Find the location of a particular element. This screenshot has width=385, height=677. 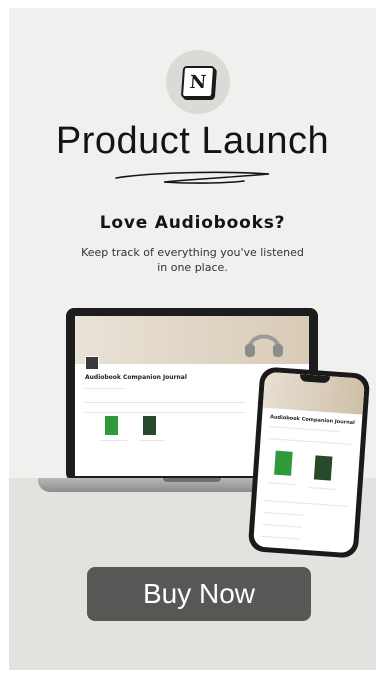

buy-now-button: Buy Now is located at coordinates (199, 594).